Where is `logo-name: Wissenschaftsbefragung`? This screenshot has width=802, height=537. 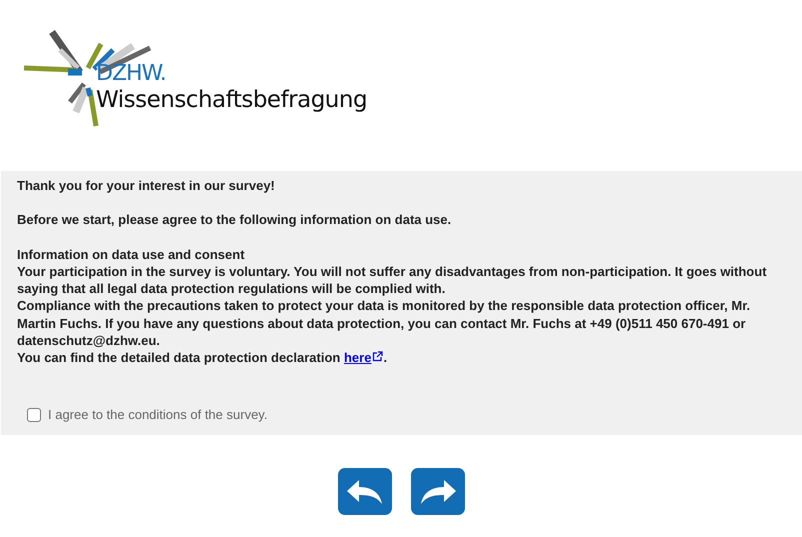
logo-name: Wissenschaftsbefragung is located at coordinates (232, 100).